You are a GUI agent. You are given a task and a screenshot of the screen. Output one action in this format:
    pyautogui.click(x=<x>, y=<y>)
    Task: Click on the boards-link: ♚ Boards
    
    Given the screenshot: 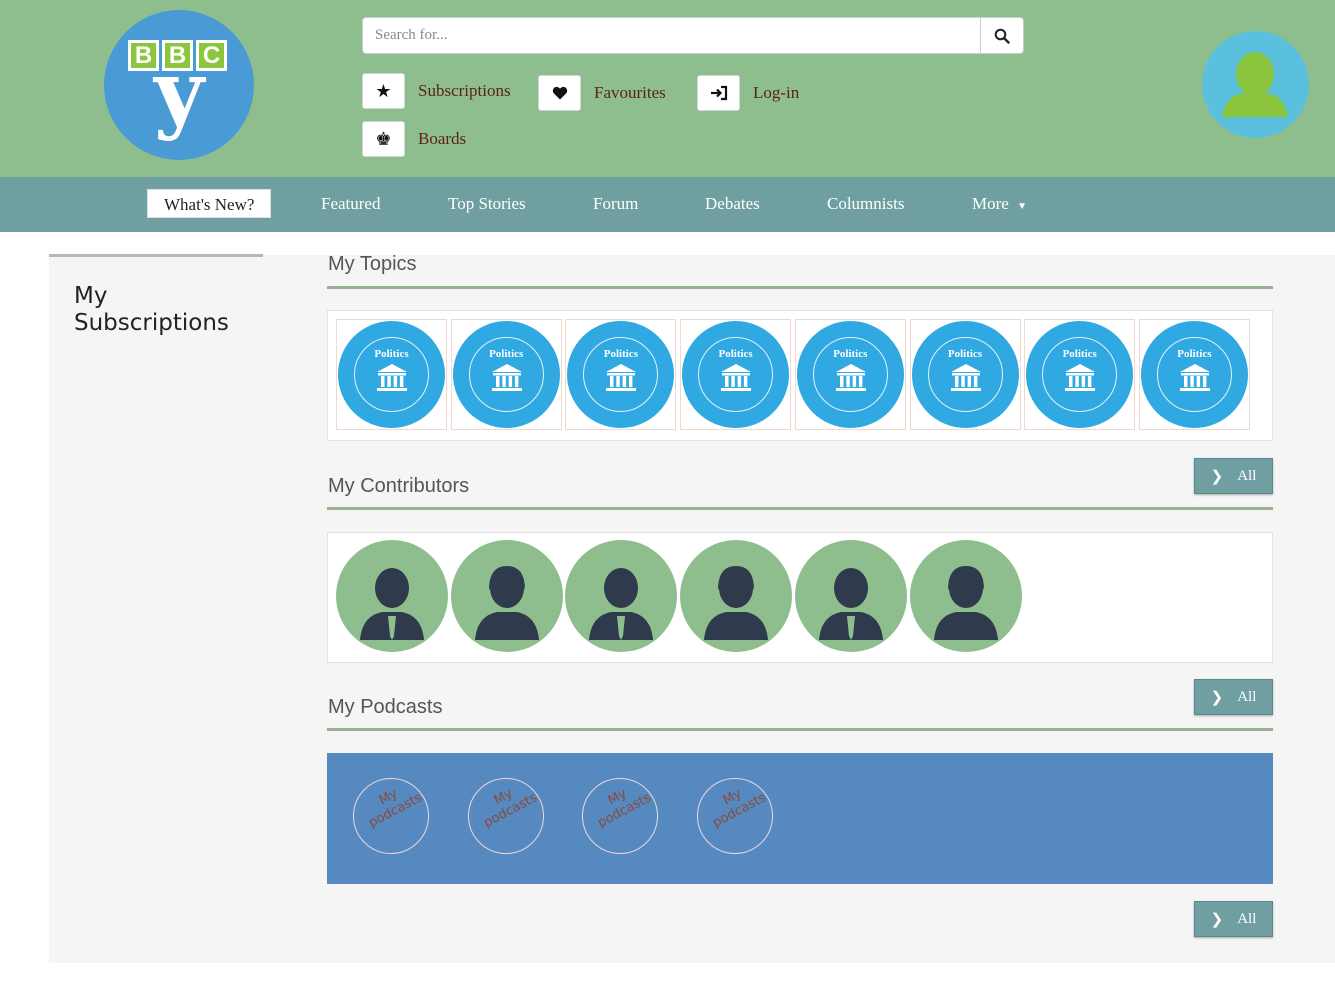 What is the action you would take?
    pyautogui.click(x=414, y=139)
    